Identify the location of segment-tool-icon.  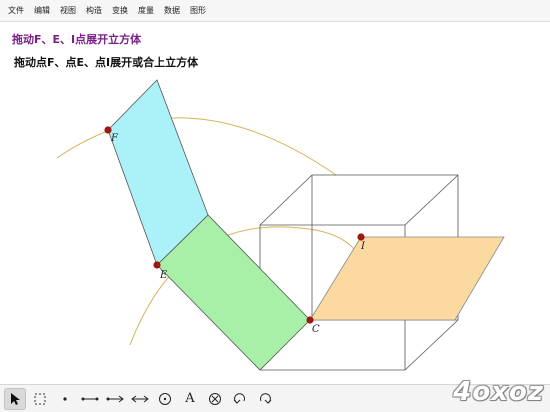
(90, 399).